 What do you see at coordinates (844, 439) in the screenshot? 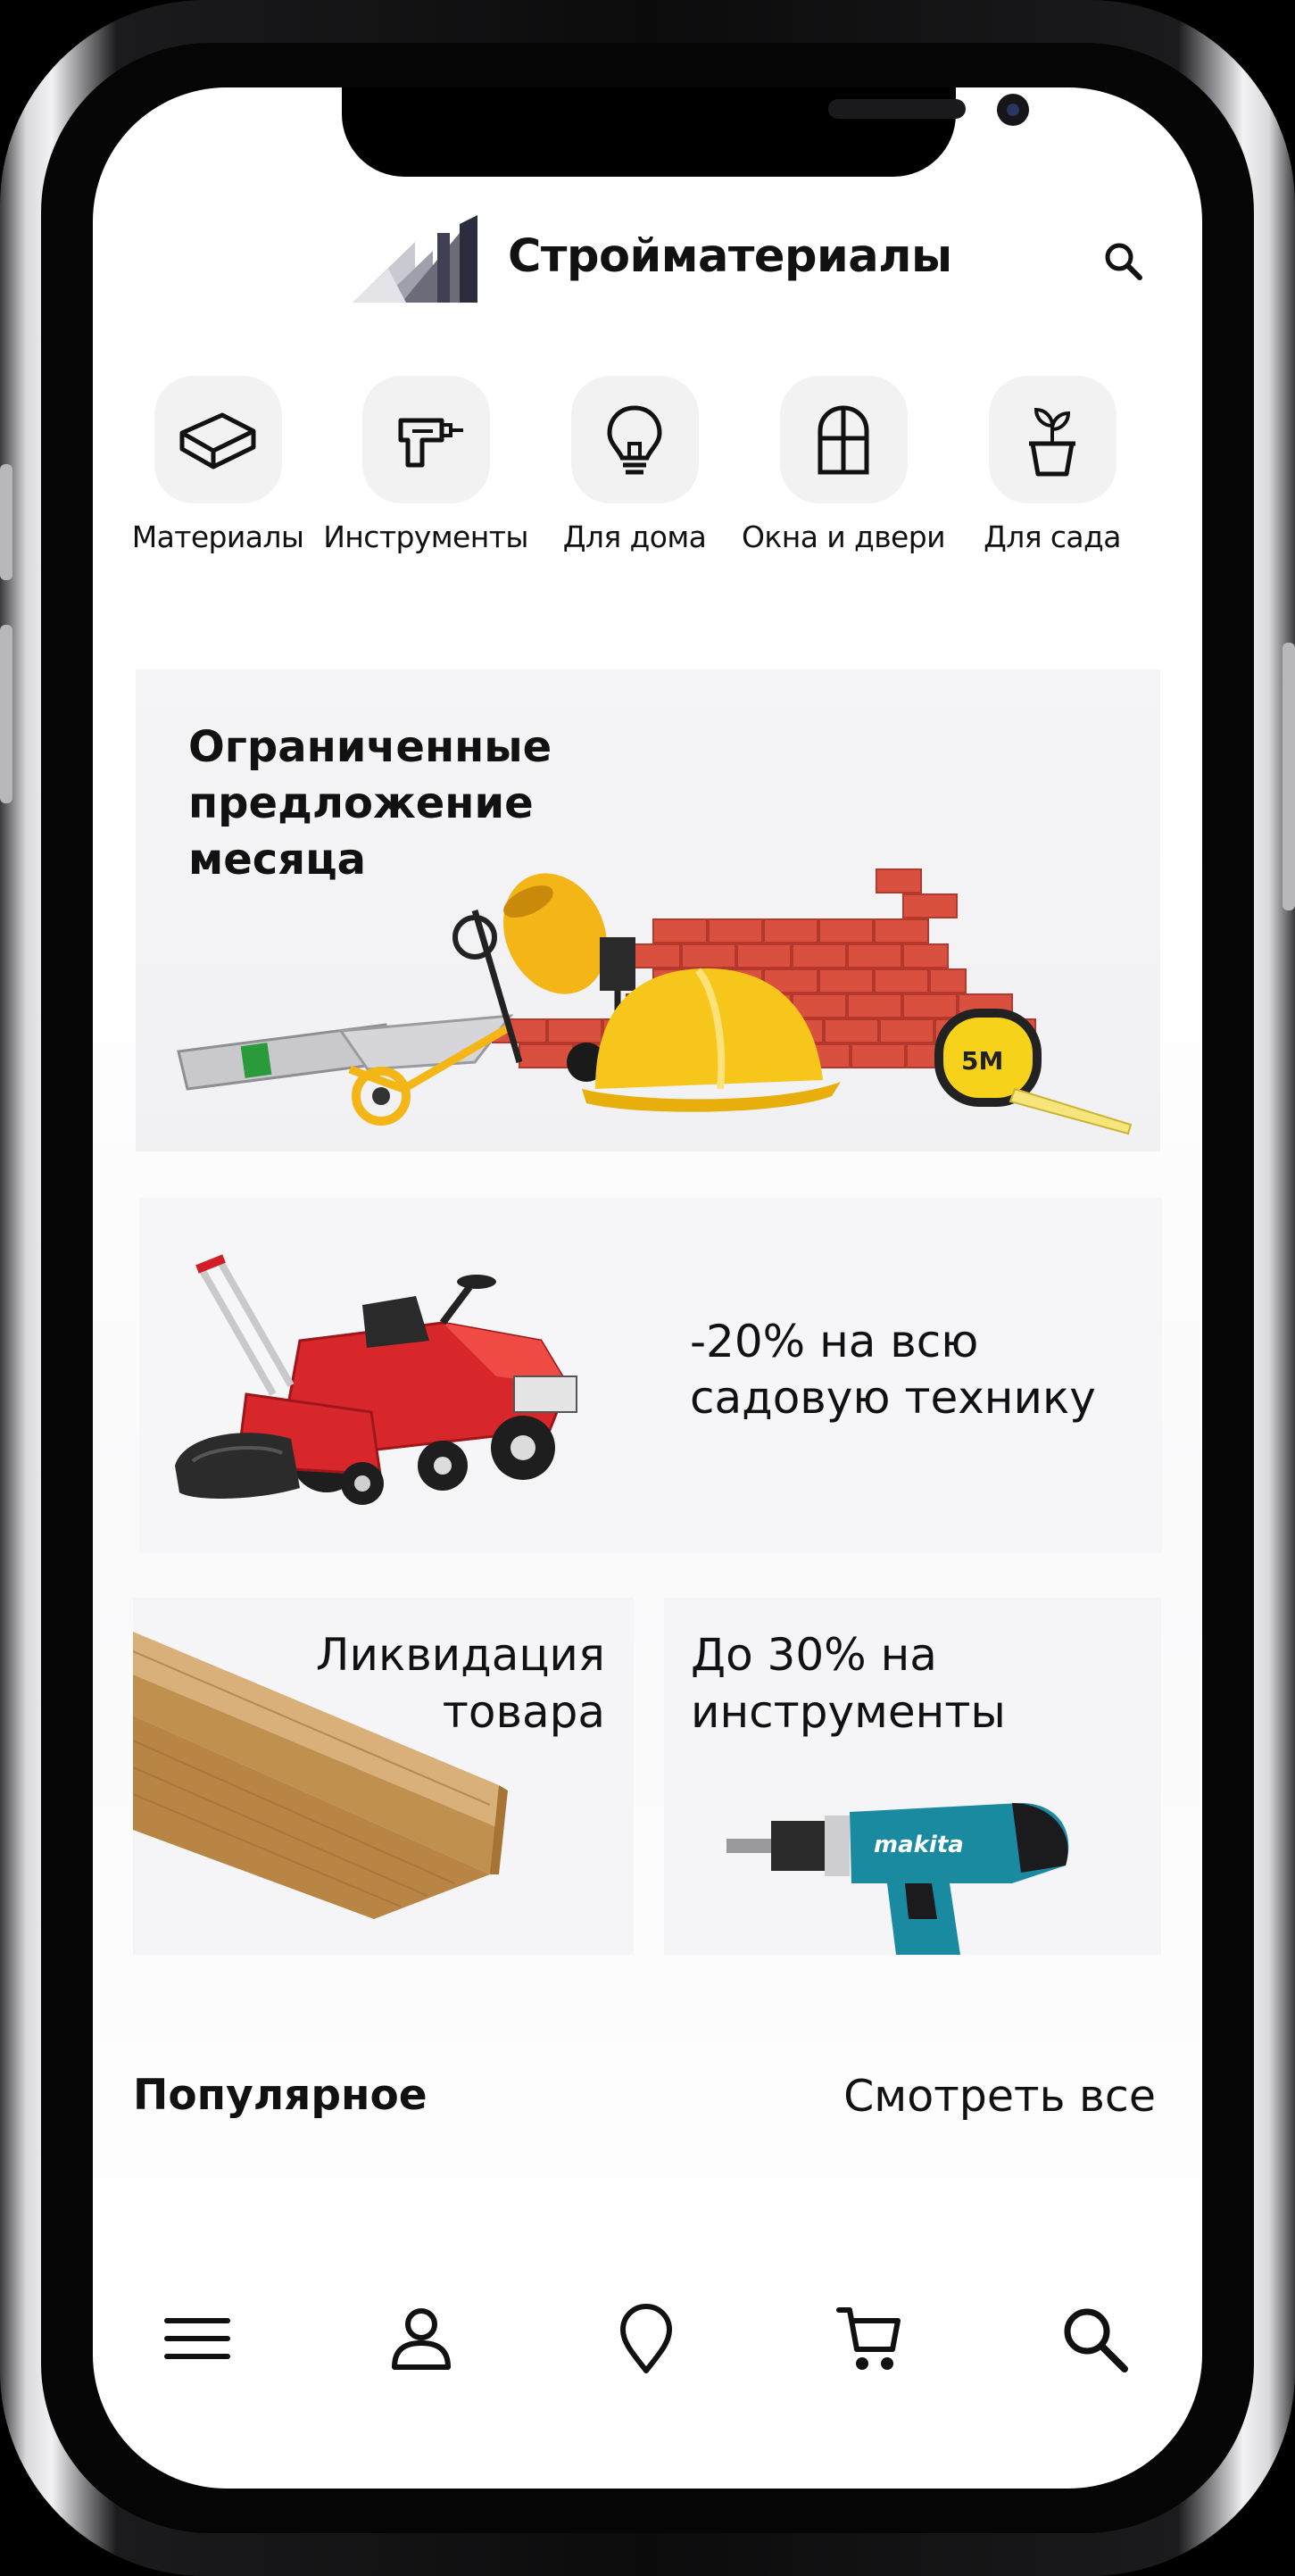
I see `window-icon` at bounding box center [844, 439].